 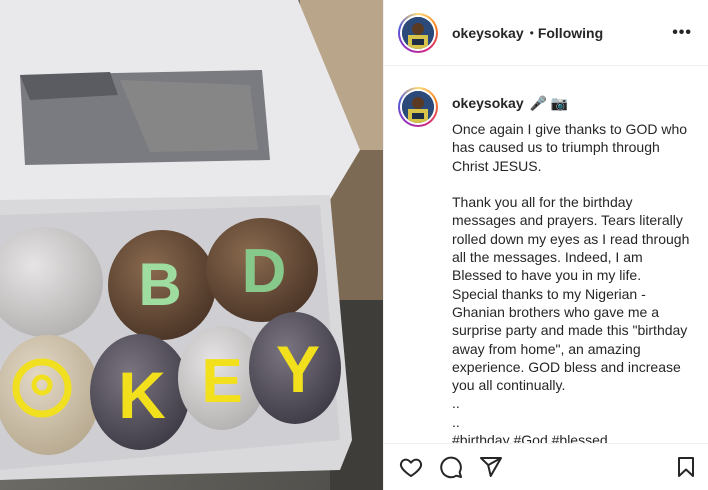 I want to click on avatar, so click(x=418, y=32).